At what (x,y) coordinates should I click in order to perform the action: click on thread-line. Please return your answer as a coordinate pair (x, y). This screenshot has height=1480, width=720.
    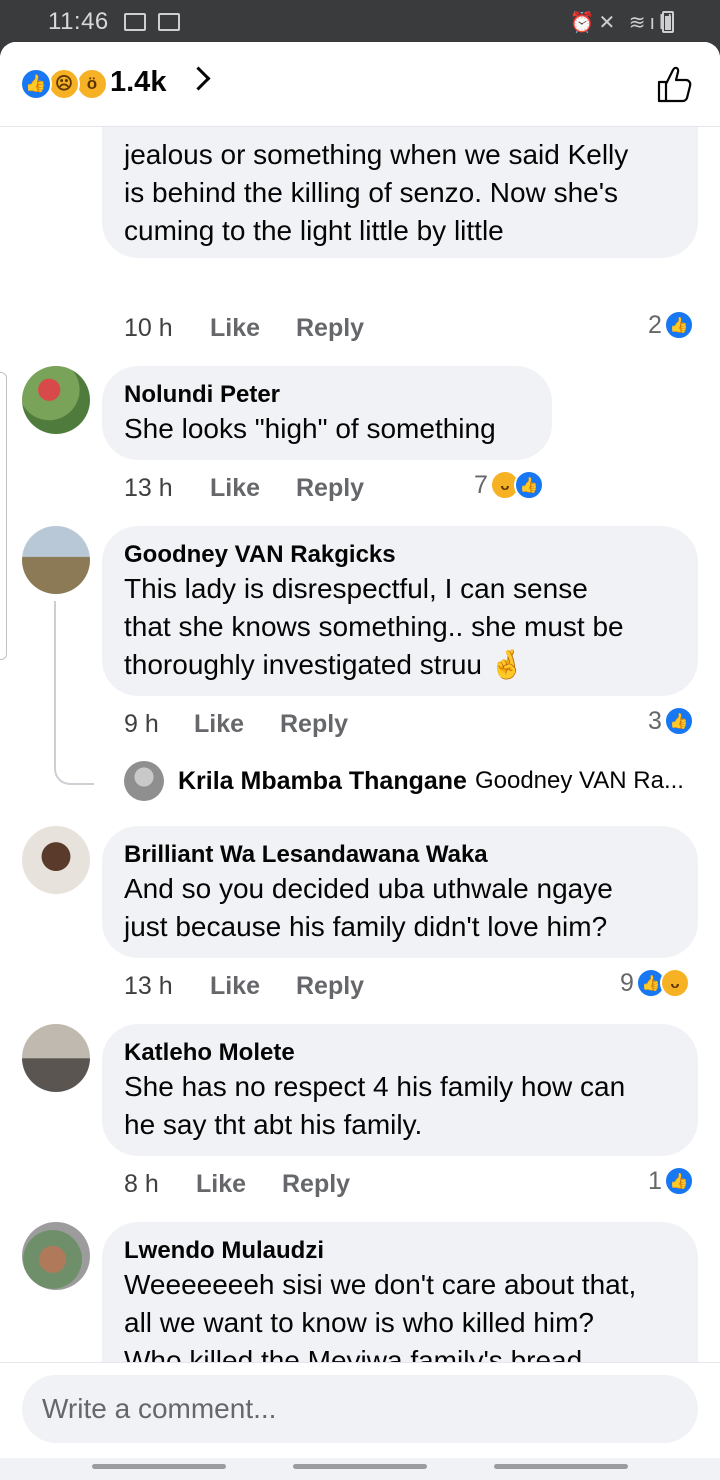
    Looking at the image, I should click on (74, 693).